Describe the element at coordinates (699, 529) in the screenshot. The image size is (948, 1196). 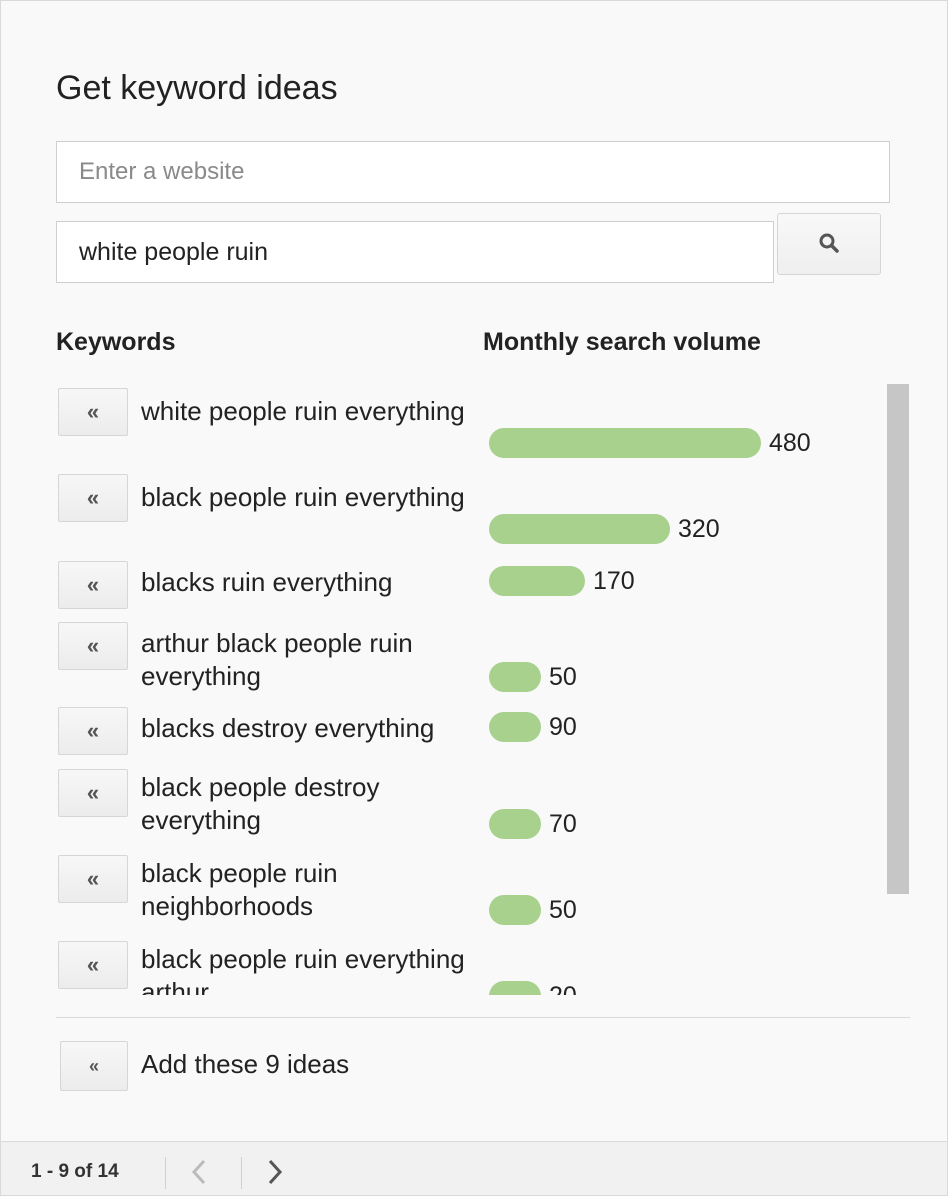
I see `volume-value: 320` at that location.